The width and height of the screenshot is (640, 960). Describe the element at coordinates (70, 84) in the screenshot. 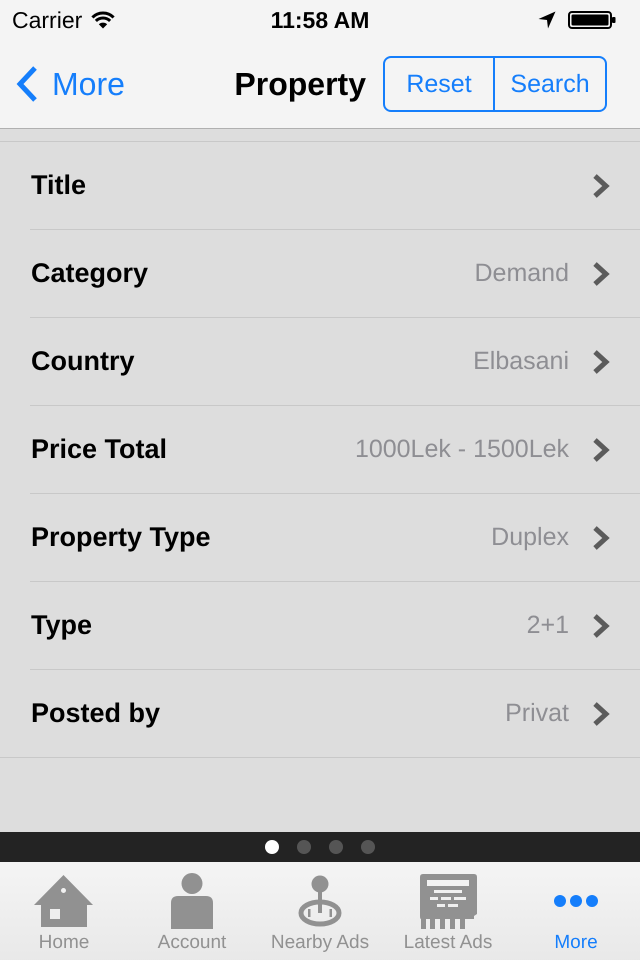

I see `back-button: More` at that location.